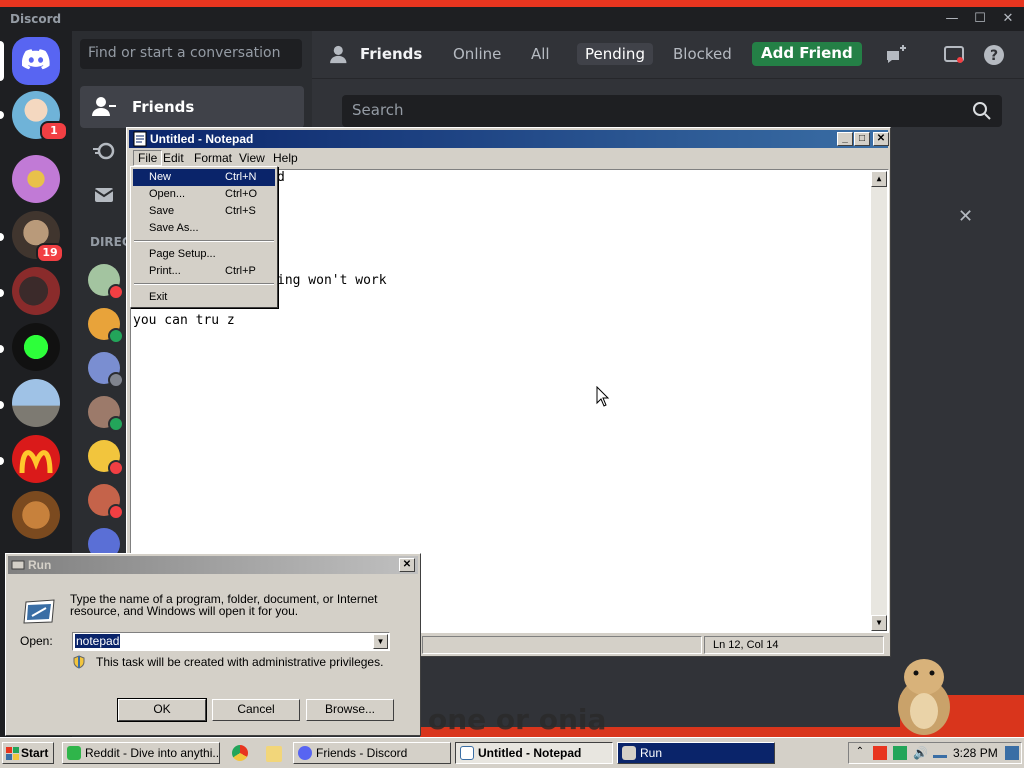  I want to click on nitro-icon, so click(104, 151).